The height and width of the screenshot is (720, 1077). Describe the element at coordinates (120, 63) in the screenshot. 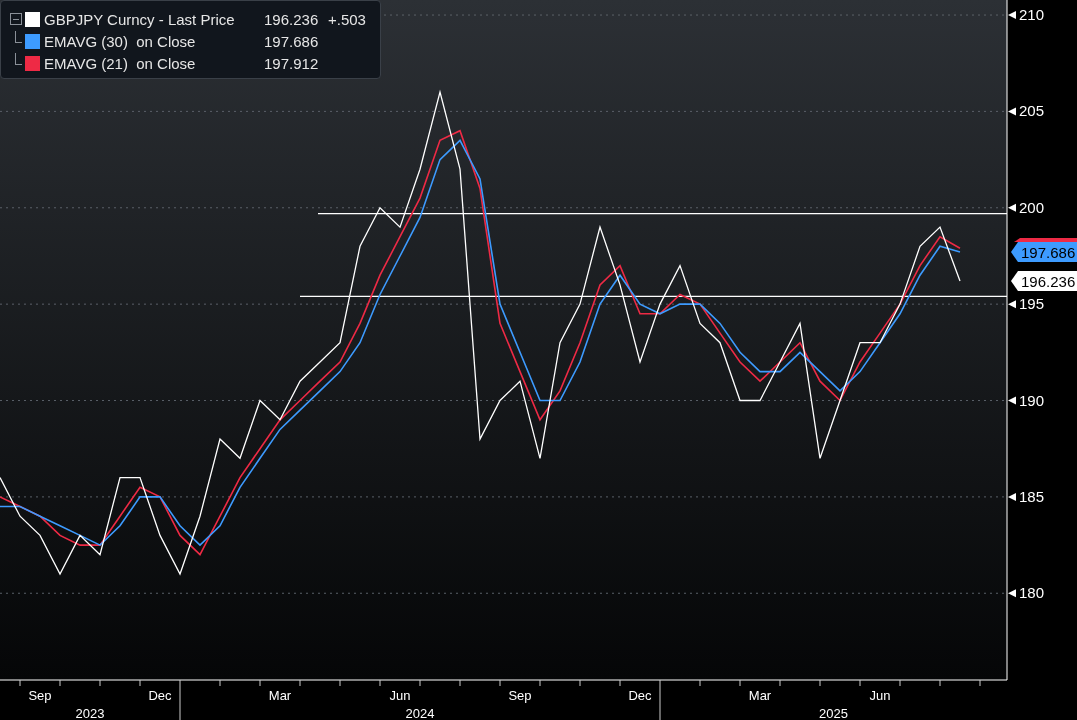

I see `legend-label: EMAVG (21) on Close` at that location.